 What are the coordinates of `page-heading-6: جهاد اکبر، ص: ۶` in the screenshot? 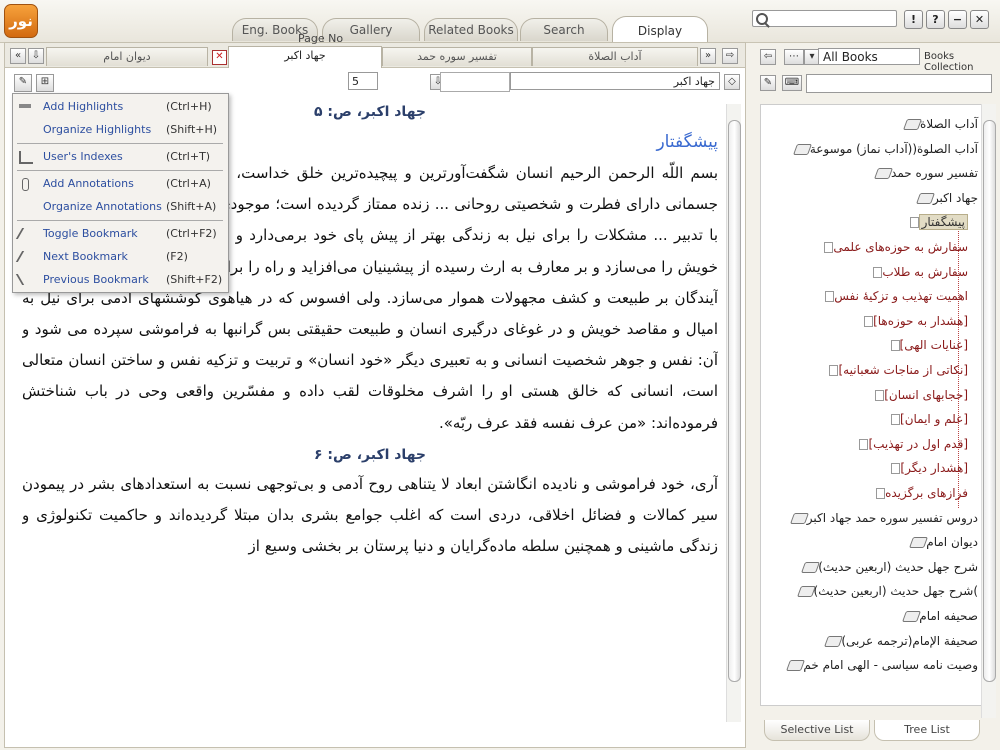 It's located at (370, 454).